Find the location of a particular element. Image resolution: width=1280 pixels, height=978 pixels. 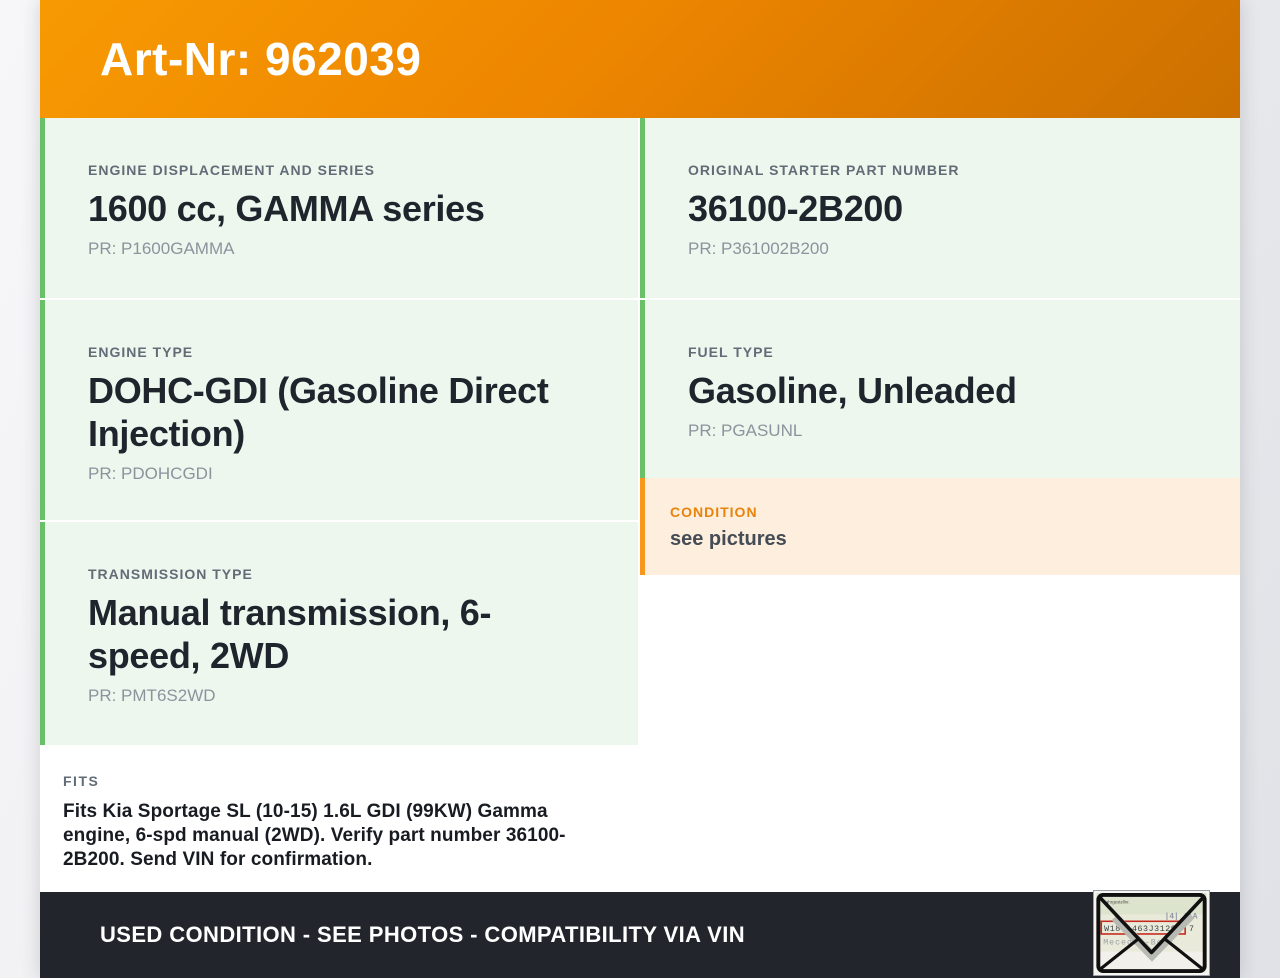

fits-label: FITS is located at coordinates (81, 781).